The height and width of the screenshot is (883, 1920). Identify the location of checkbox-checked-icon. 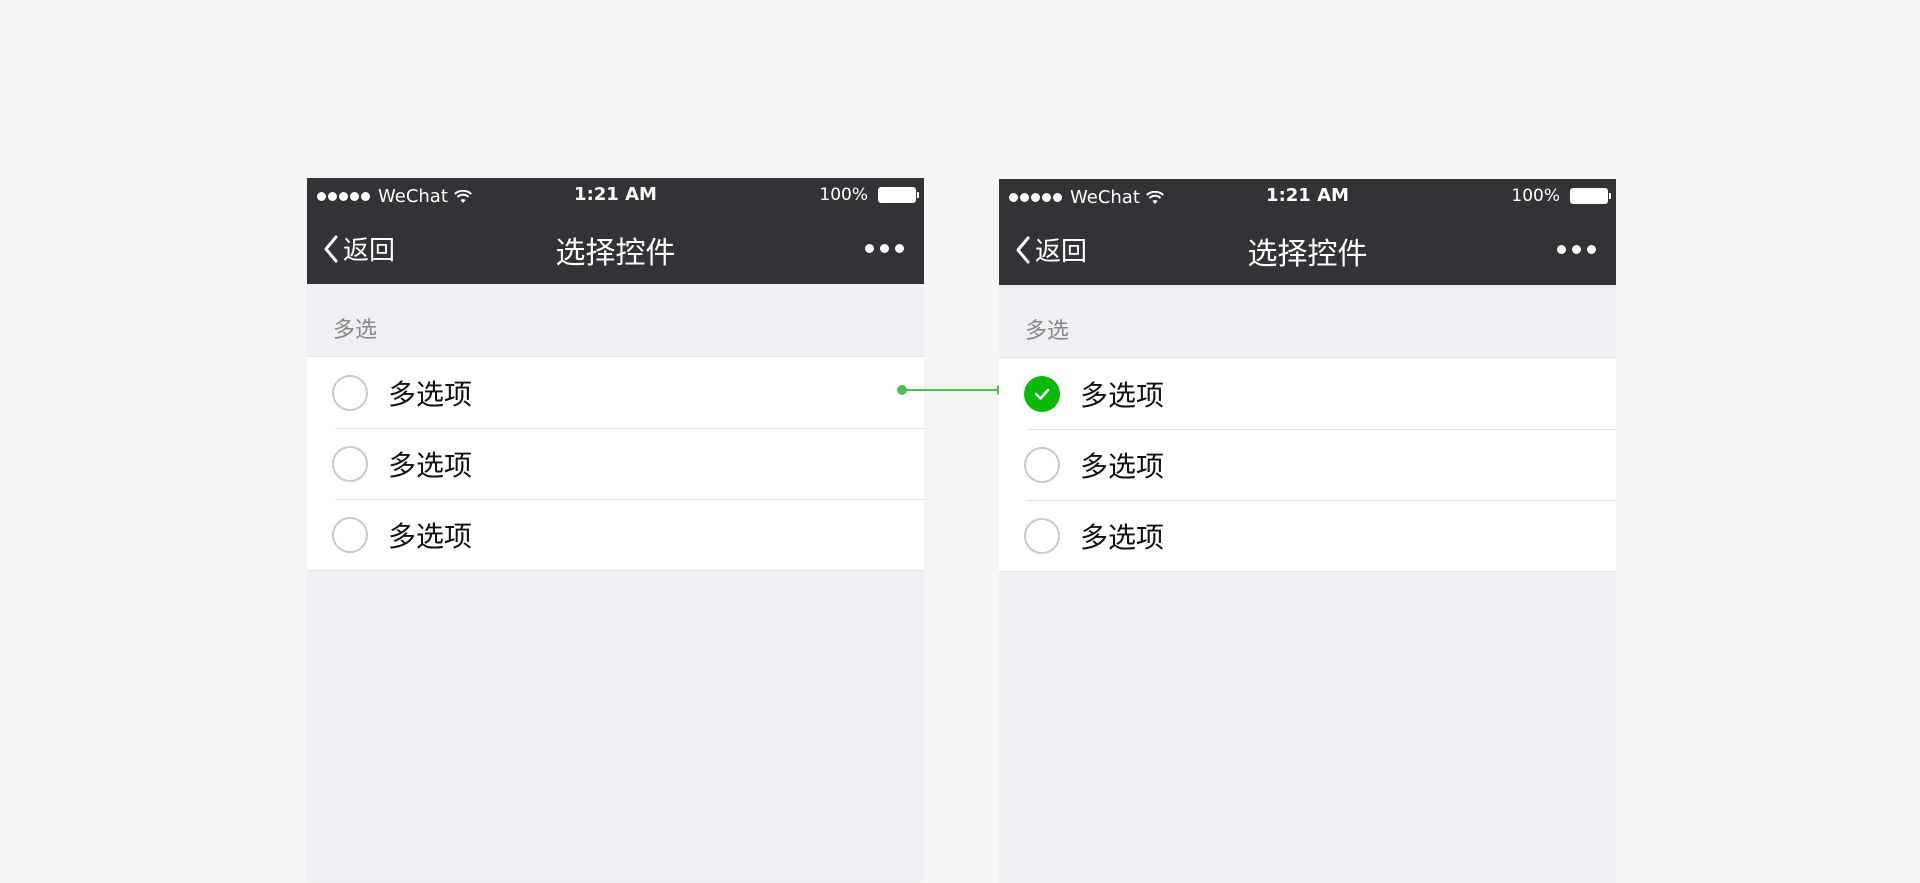
(1042, 393).